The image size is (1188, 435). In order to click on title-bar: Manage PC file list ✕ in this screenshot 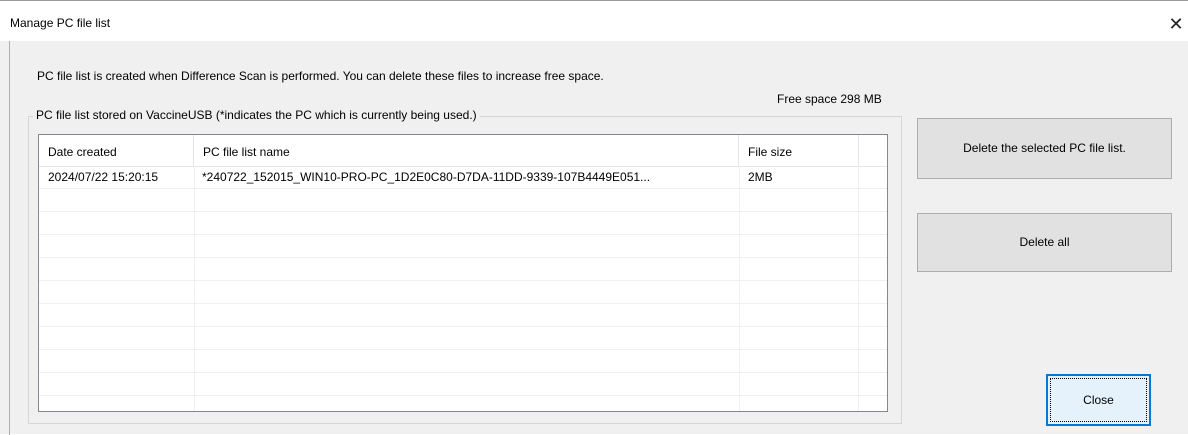, I will do `click(594, 21)`.